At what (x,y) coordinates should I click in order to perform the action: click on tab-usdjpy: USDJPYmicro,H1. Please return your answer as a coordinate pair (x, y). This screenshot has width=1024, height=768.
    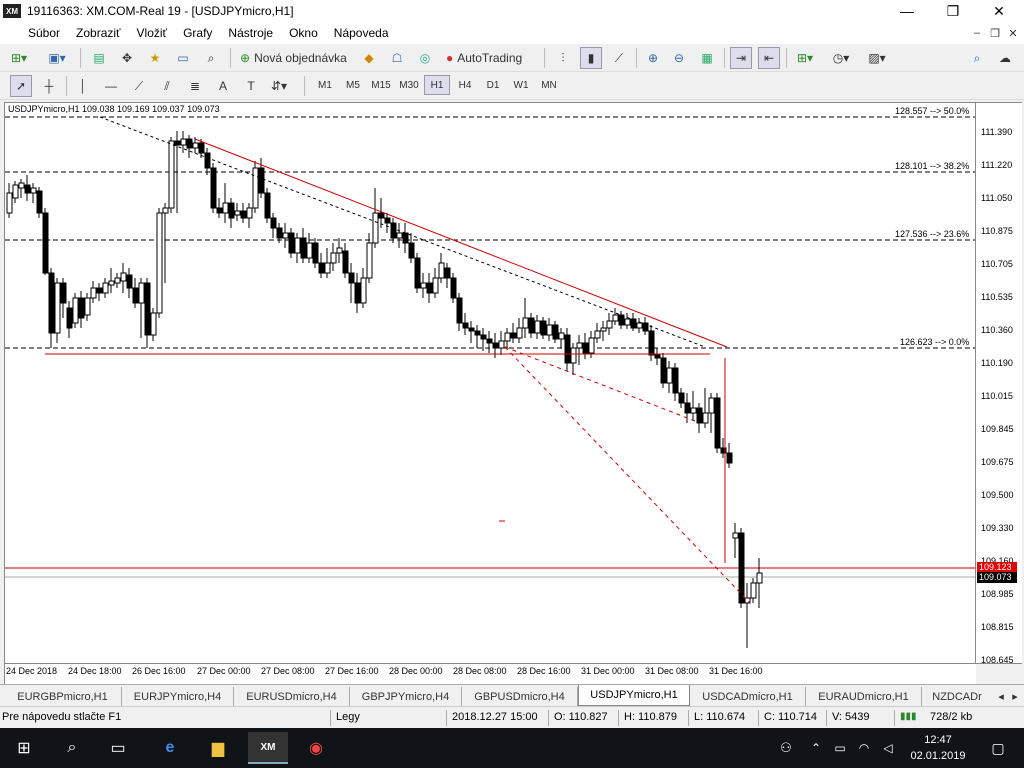
    Looking at the image, I should click on (634, 695).